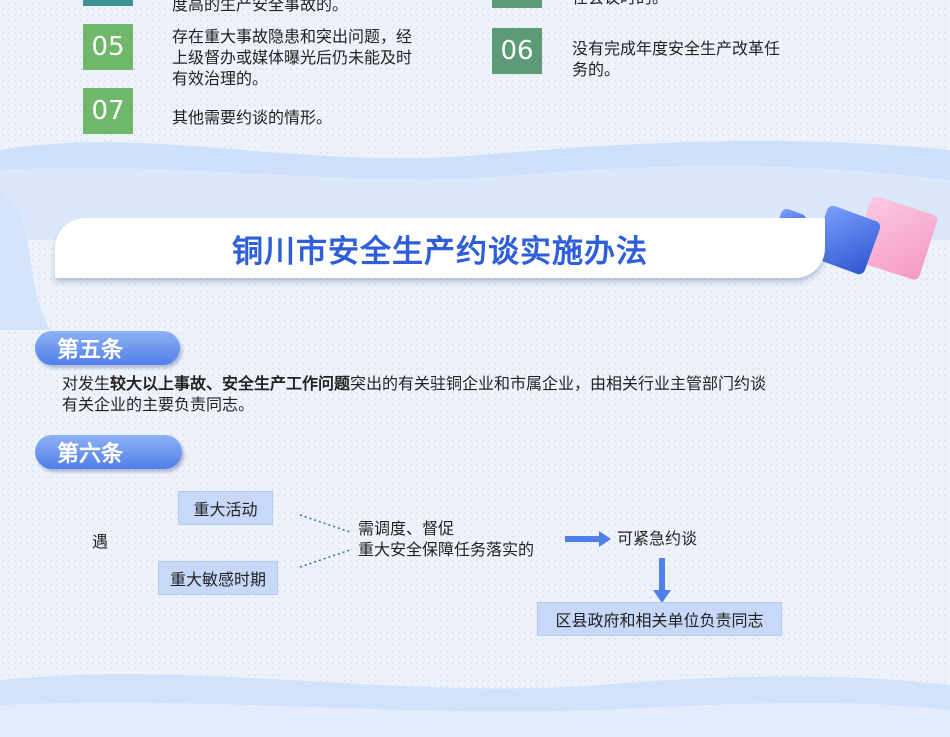  Describe the element at coordinates (100, 541) in the screenshot. I see `encounter-text: 遇` at that location.